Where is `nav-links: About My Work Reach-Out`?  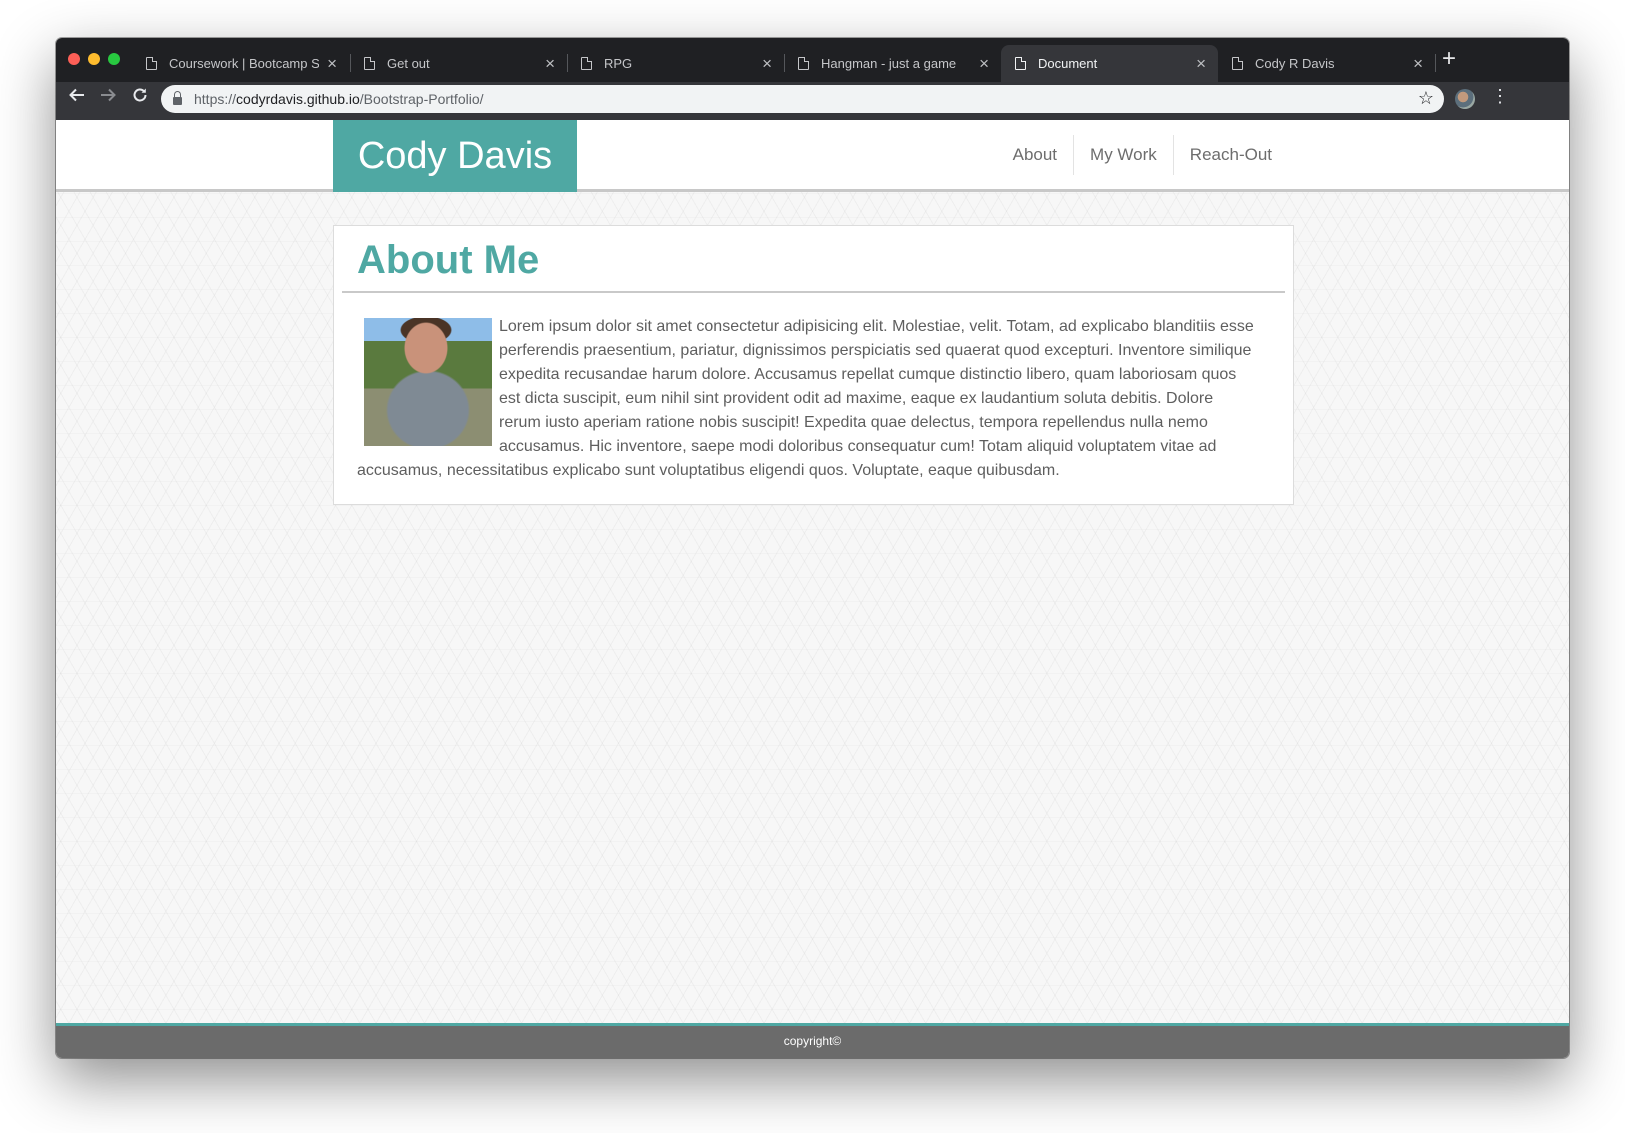 nav-links: About My Work Reach-Out is located at coordinates (1142, 155).